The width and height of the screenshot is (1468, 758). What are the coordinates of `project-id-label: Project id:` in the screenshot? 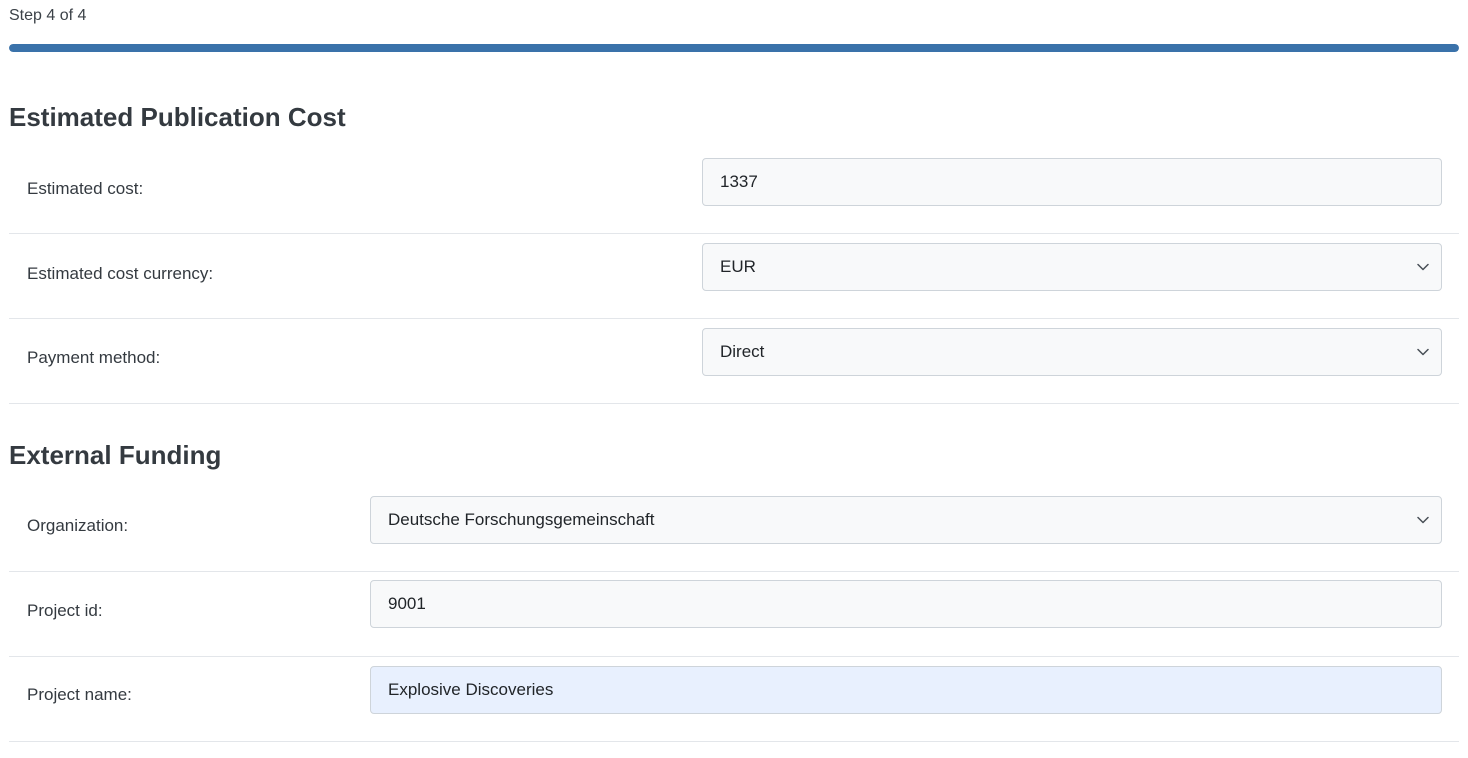 It's located at (65, 610).